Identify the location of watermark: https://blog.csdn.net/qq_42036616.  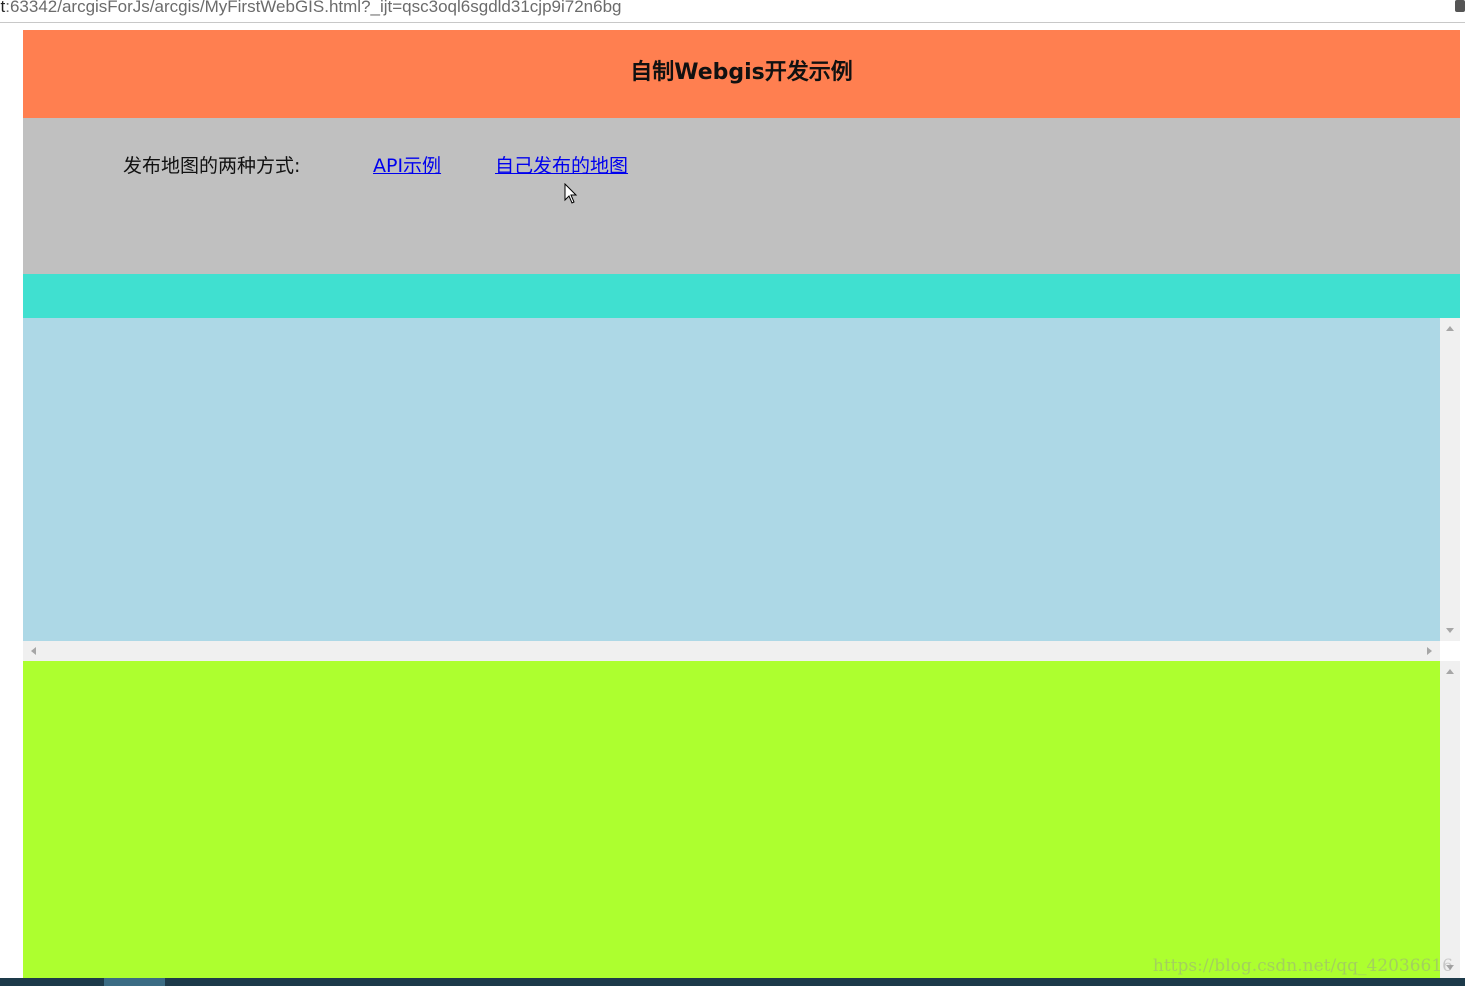
(1302, 966).